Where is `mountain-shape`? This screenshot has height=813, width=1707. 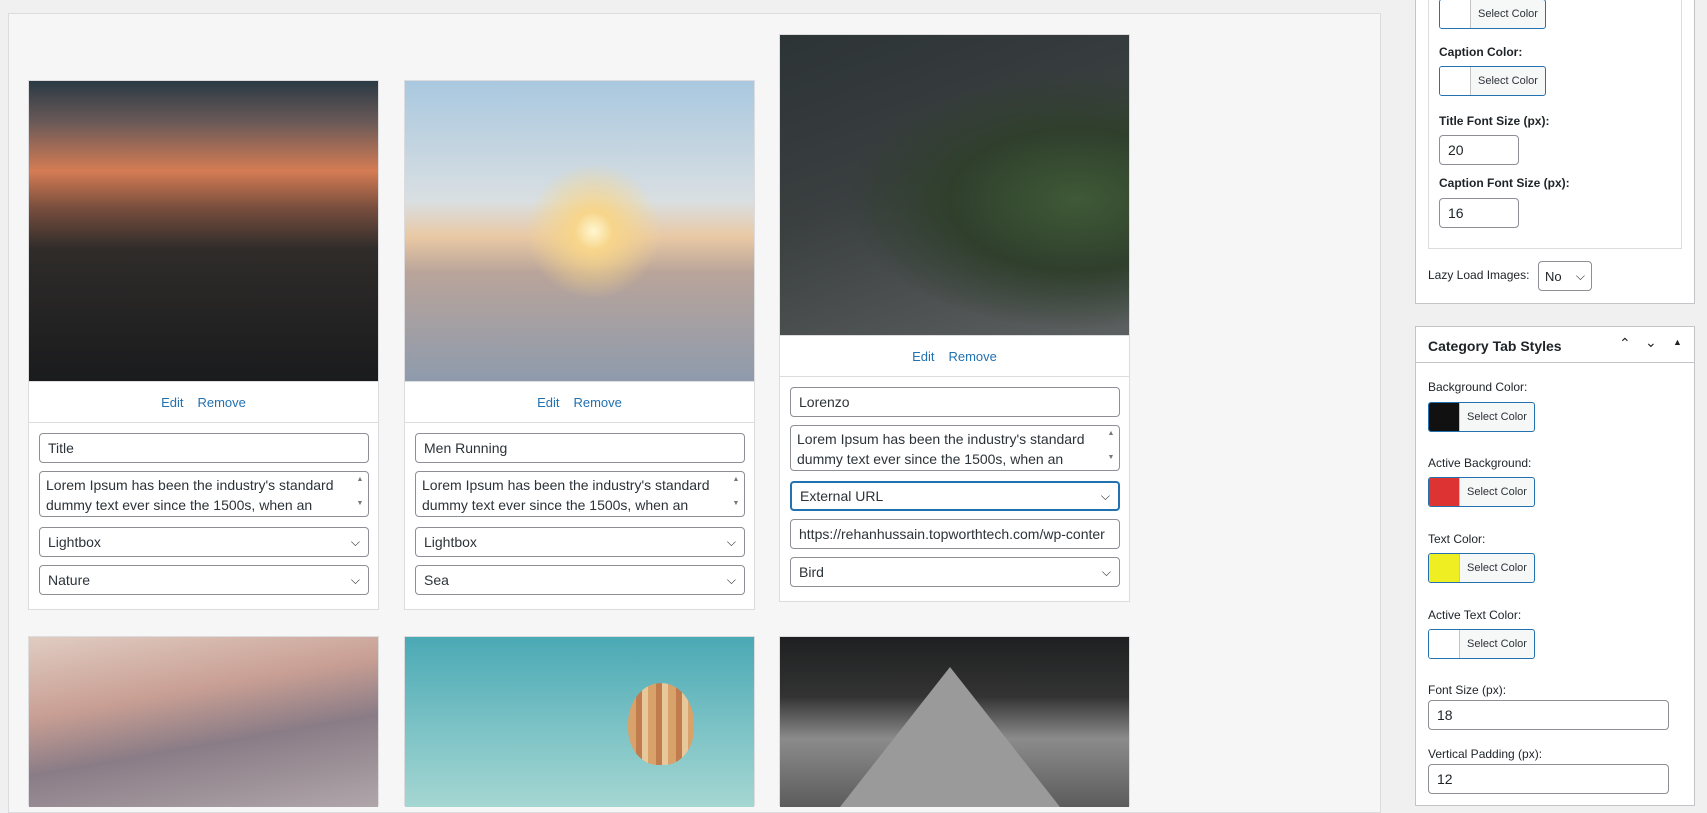
mountain-shape is located at coordinates (950, 737).